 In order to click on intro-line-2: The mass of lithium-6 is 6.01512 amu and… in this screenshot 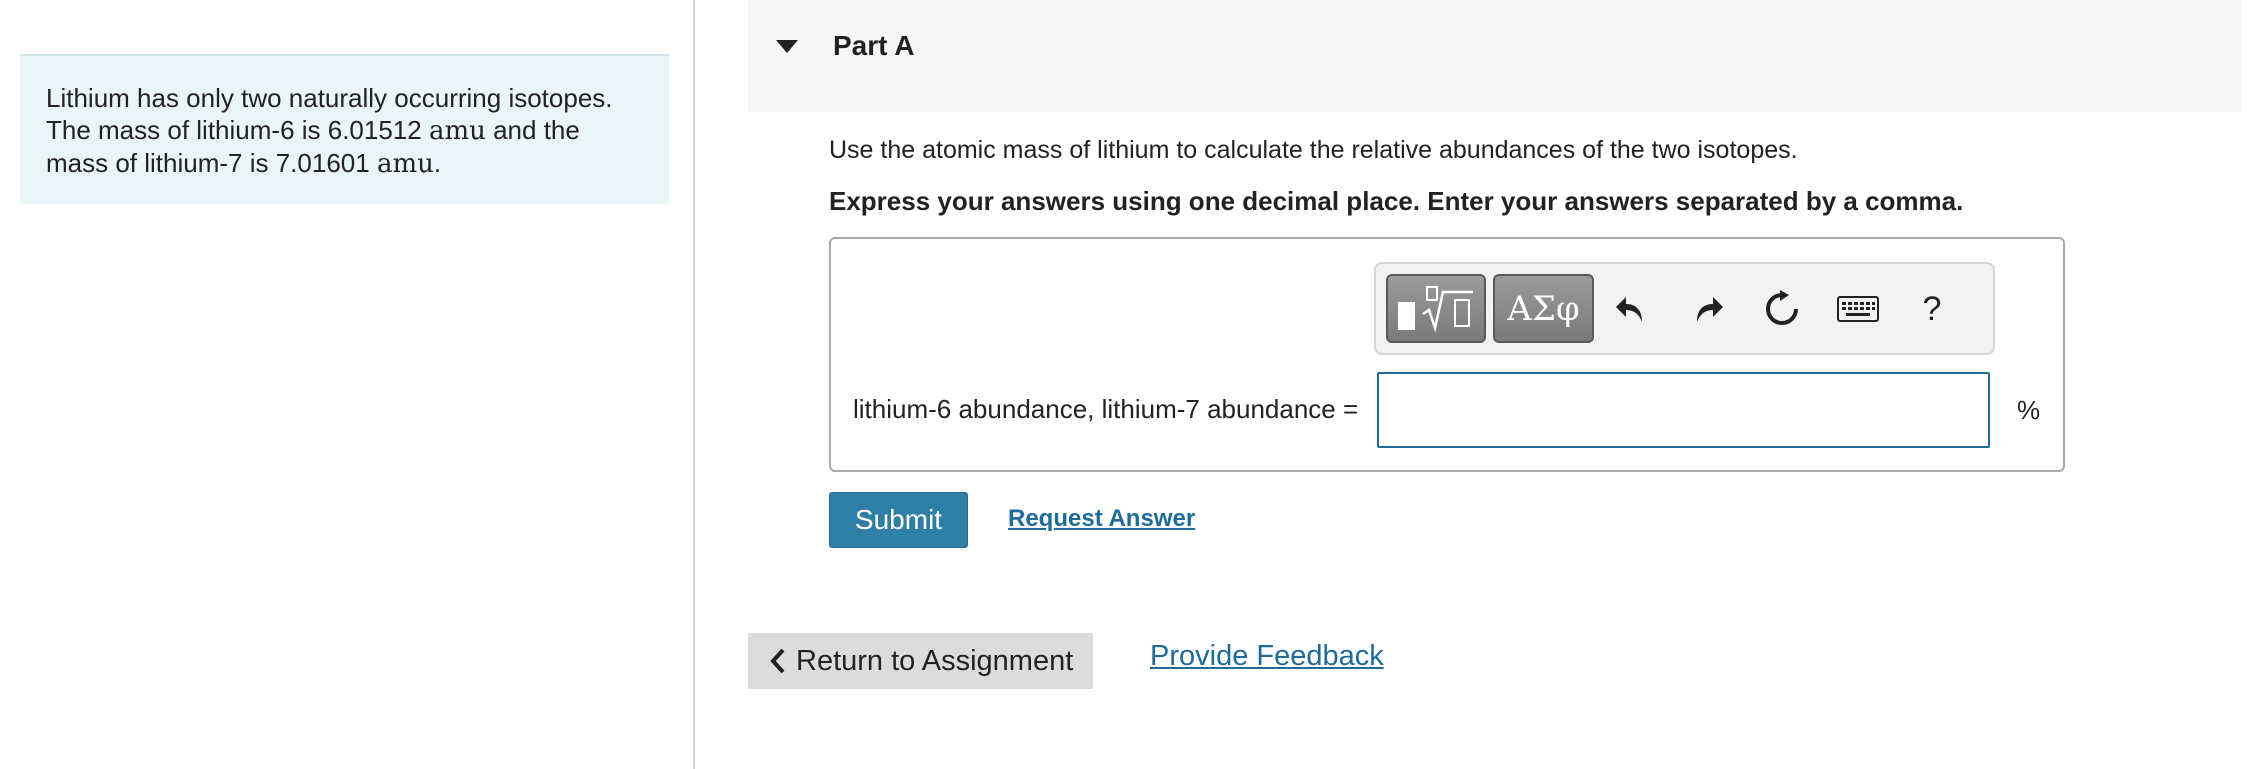, I will do `click(313, 130)`.